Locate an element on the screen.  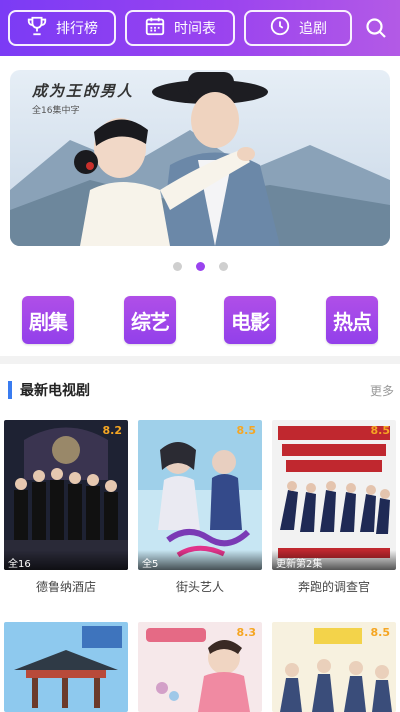
carousel-dot-active is located at coordinates (200, 266).